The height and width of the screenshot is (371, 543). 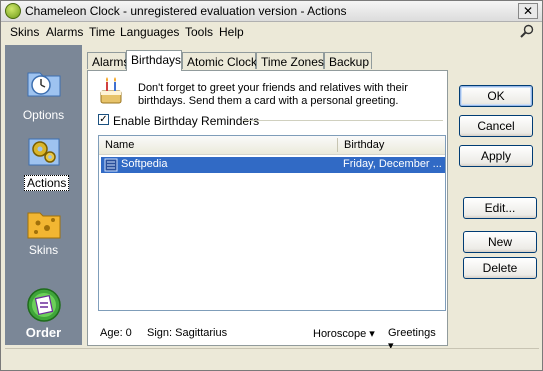 I want to click on sidebar-item-skins: Skins, so click(x=43, y=234).